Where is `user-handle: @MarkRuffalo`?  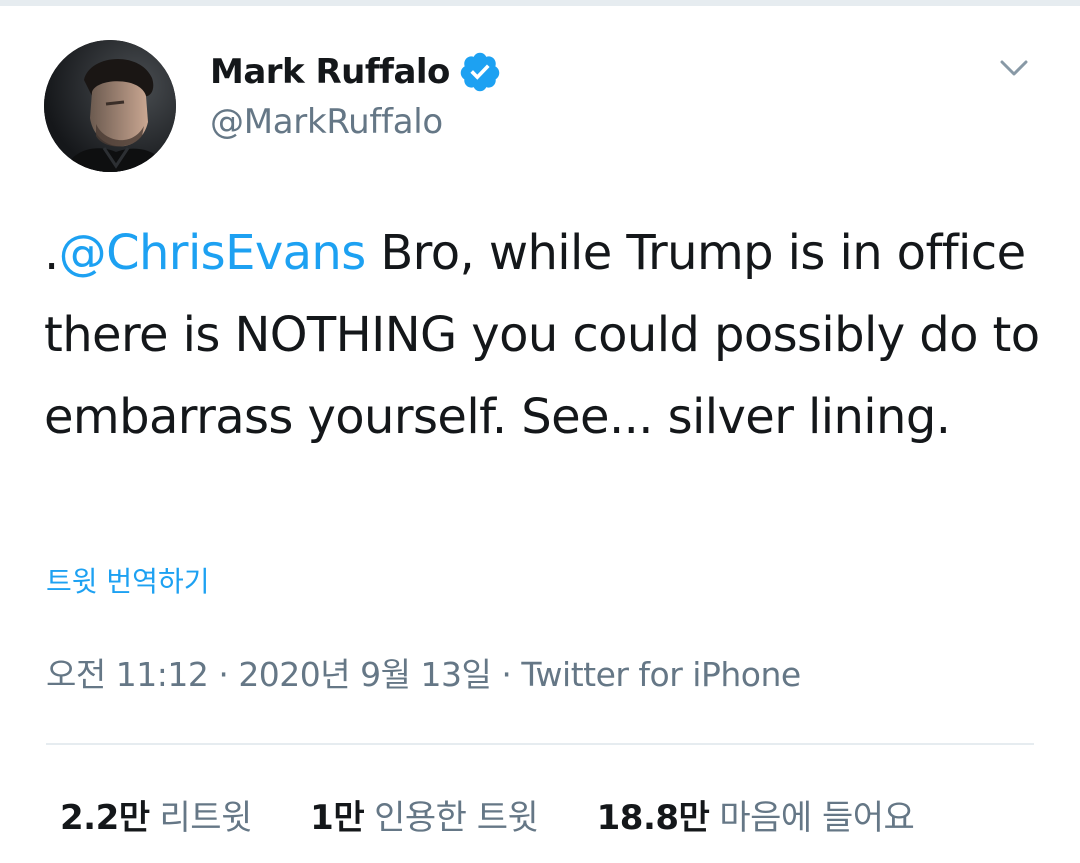 user-handle: @MarkRuffalo is located at coordinates (326, 122).